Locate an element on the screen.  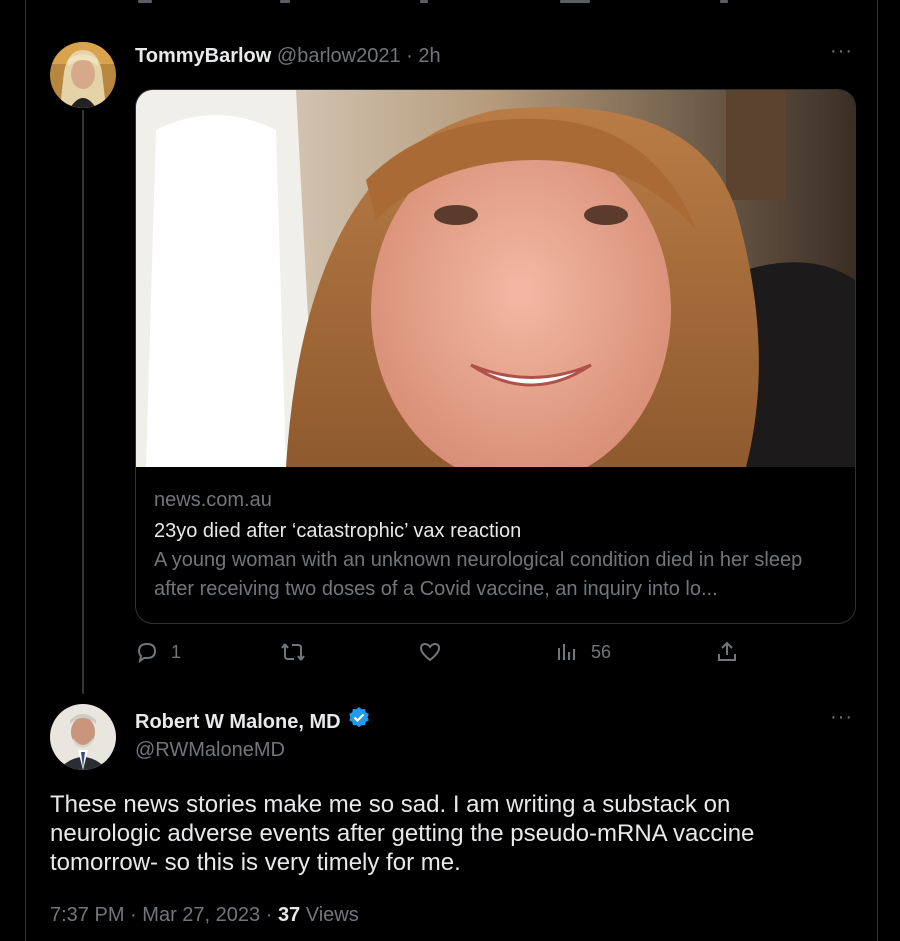
timeline-border-right is located at coordinates (877, 470).